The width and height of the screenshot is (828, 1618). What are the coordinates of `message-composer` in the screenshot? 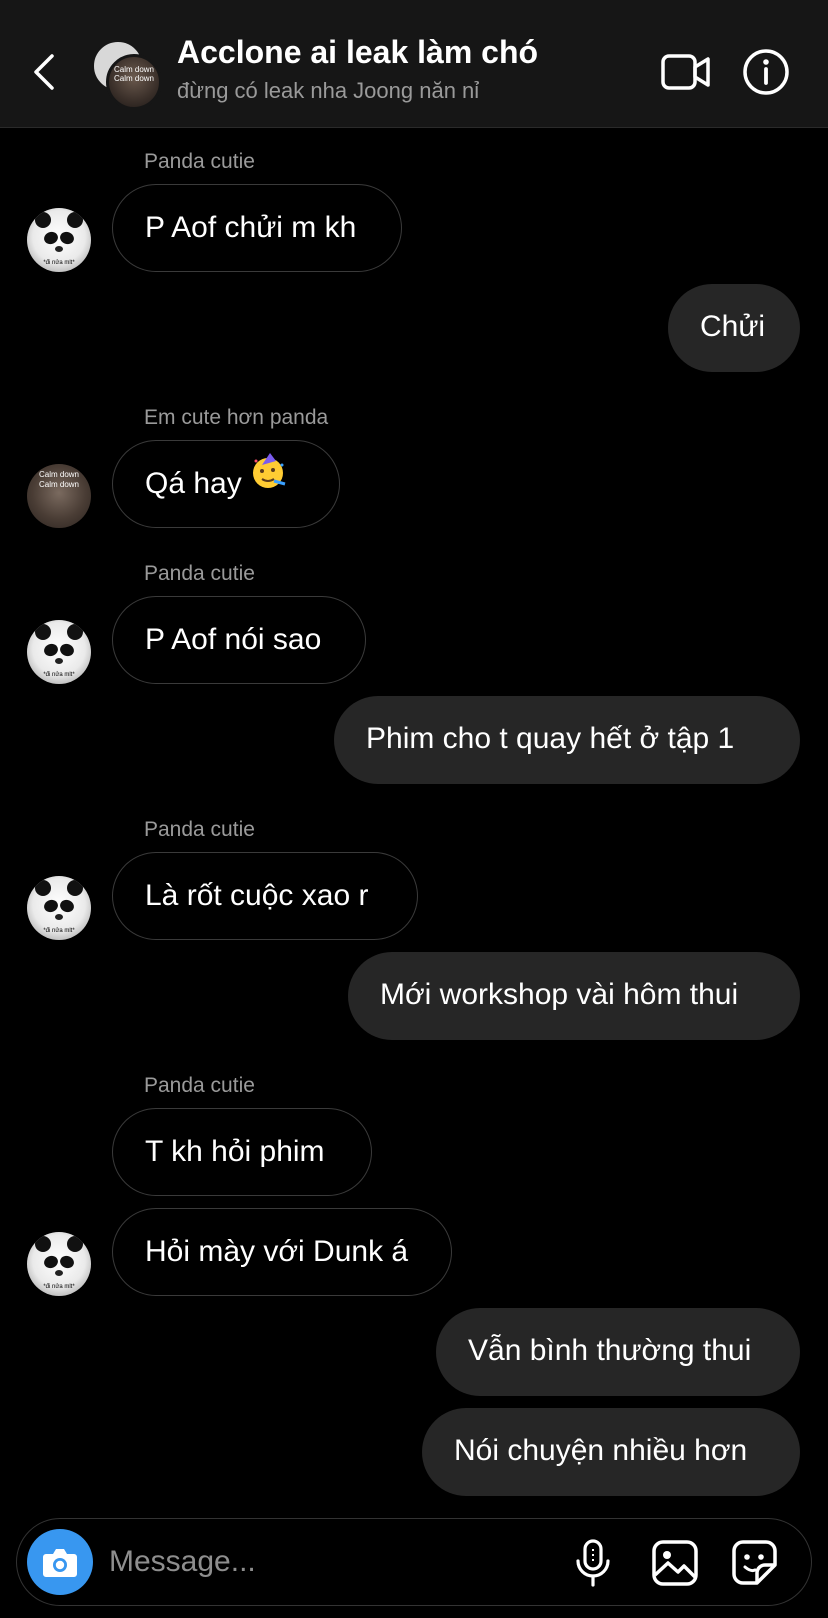 It's located at (414, 1562).